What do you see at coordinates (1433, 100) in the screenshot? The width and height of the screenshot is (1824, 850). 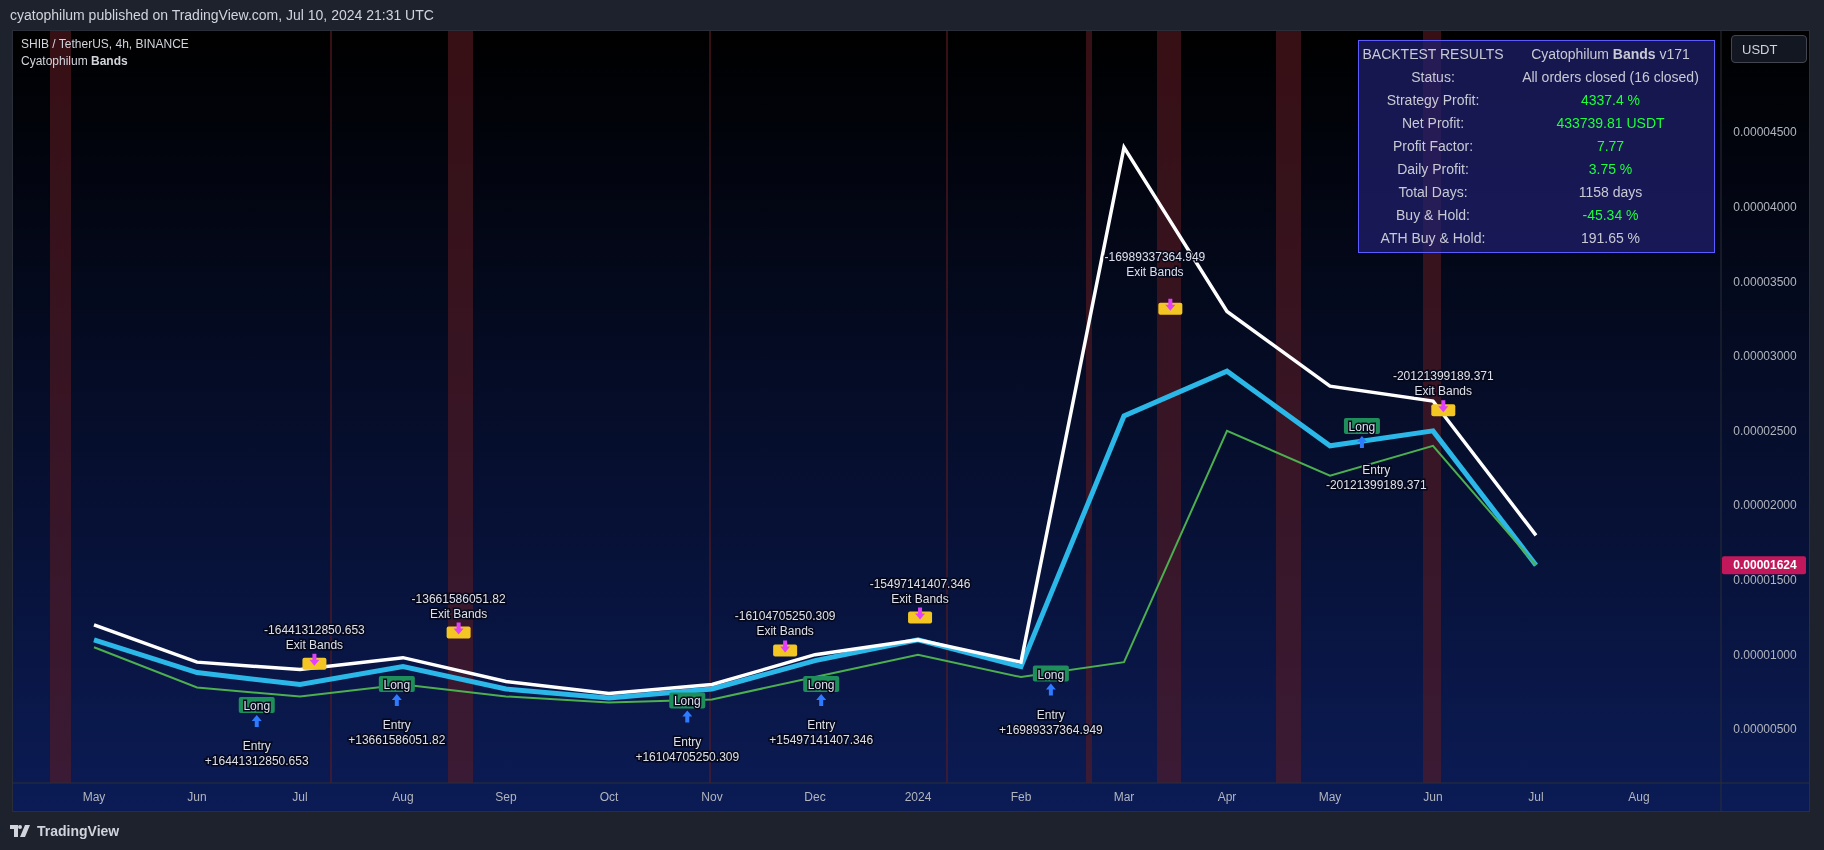 I see `metric-label: Strategy Profit:` at bounding box center [1433, 100].